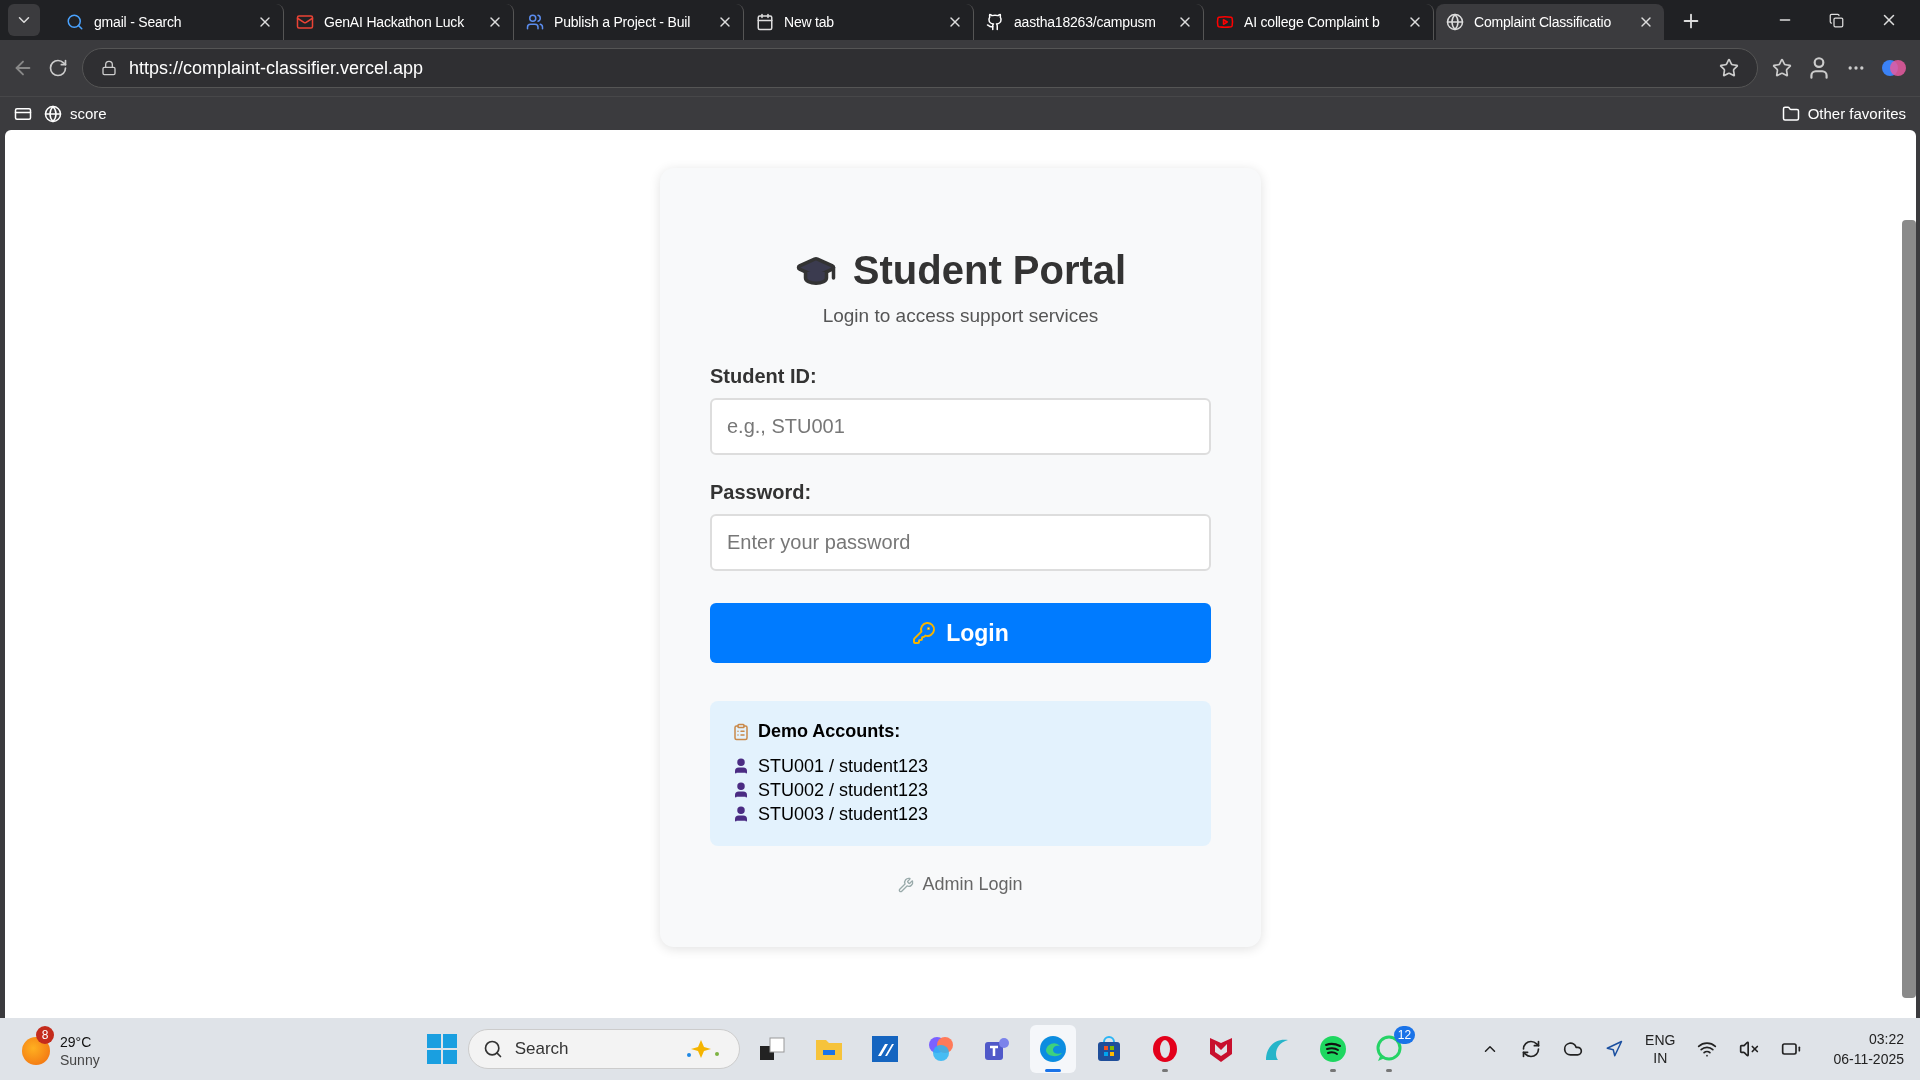  What do you see at coordinates (1543, 22) in the screenshot?
I see `tab-title: Complaint Classificatio` at bounding box center [1543, 22].